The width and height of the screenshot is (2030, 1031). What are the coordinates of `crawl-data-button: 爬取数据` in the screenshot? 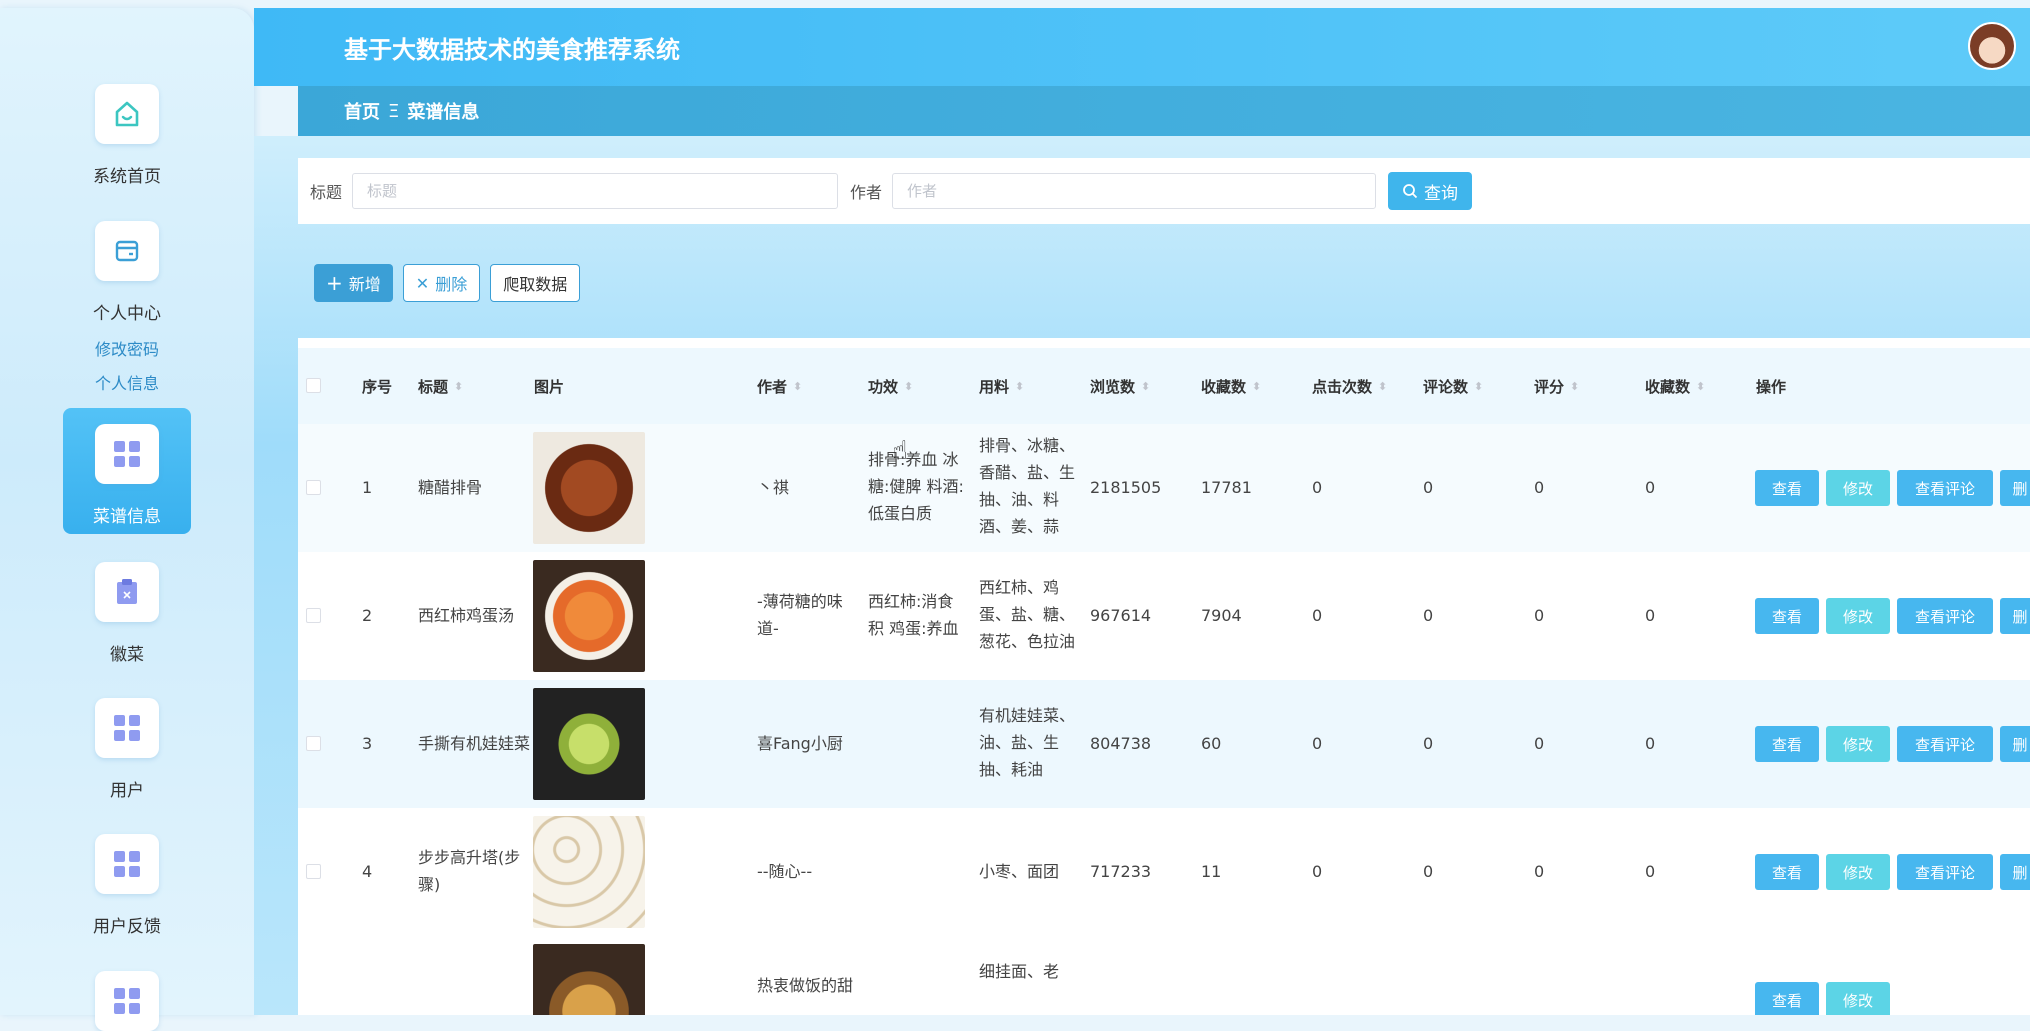 It's located at (535, 283).